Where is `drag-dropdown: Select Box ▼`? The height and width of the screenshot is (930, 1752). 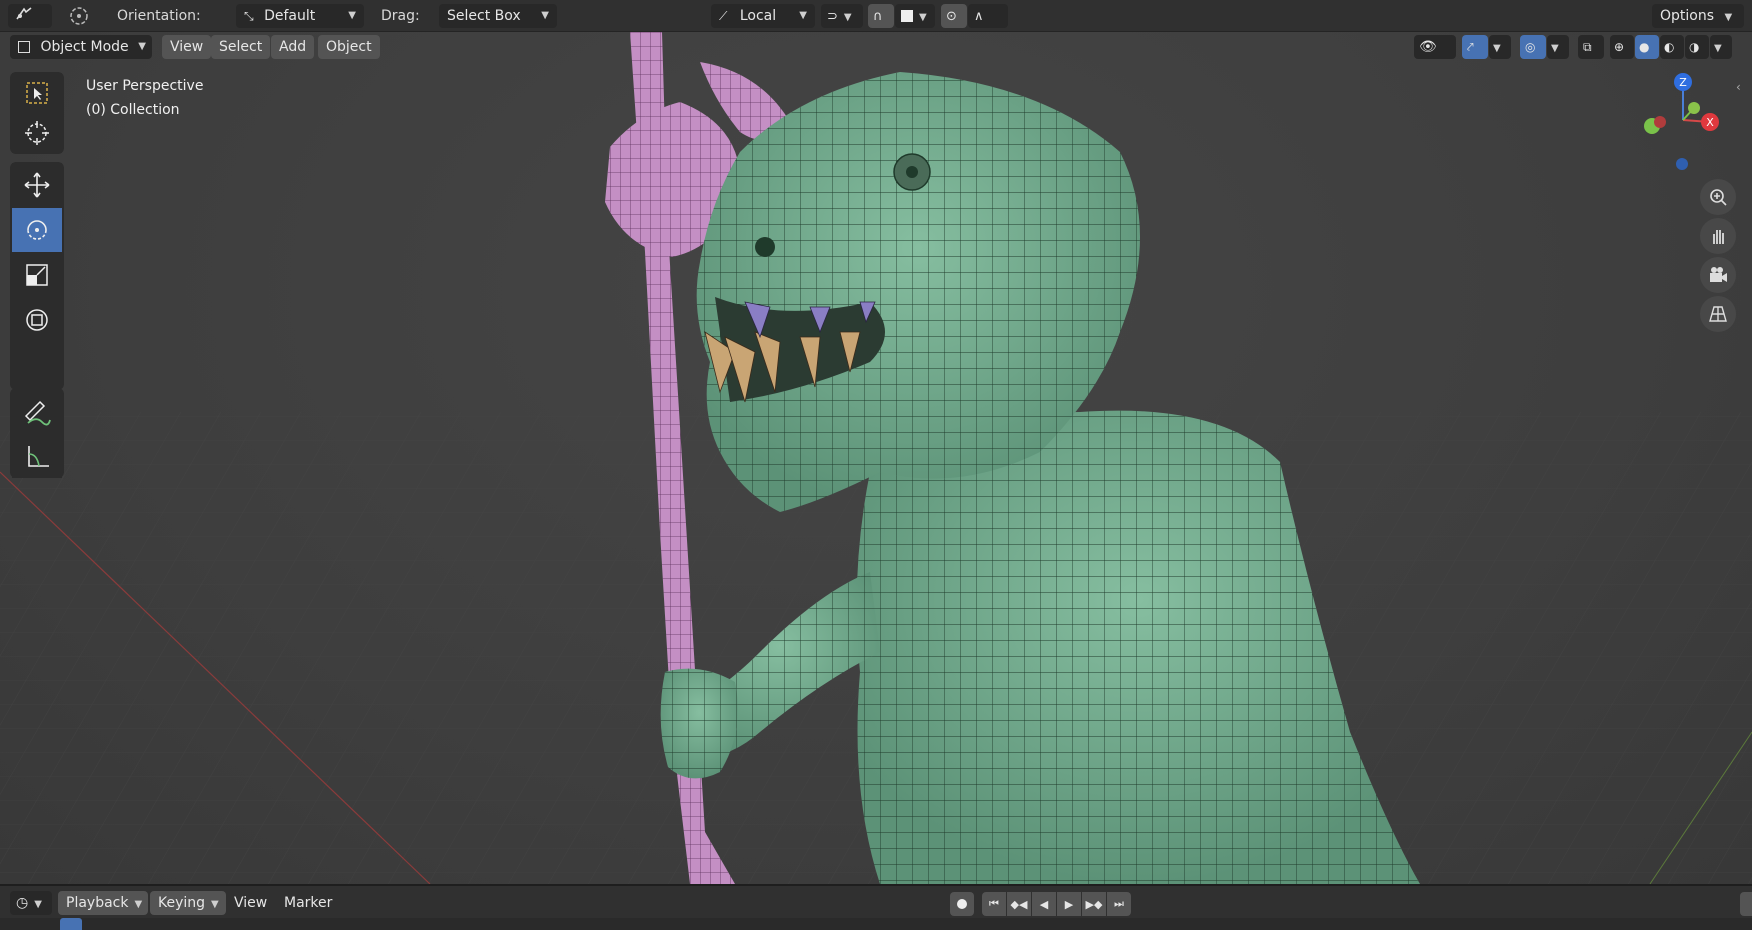
drag-dropdown: Select Box ▼ is located at coordinates (498, 16).